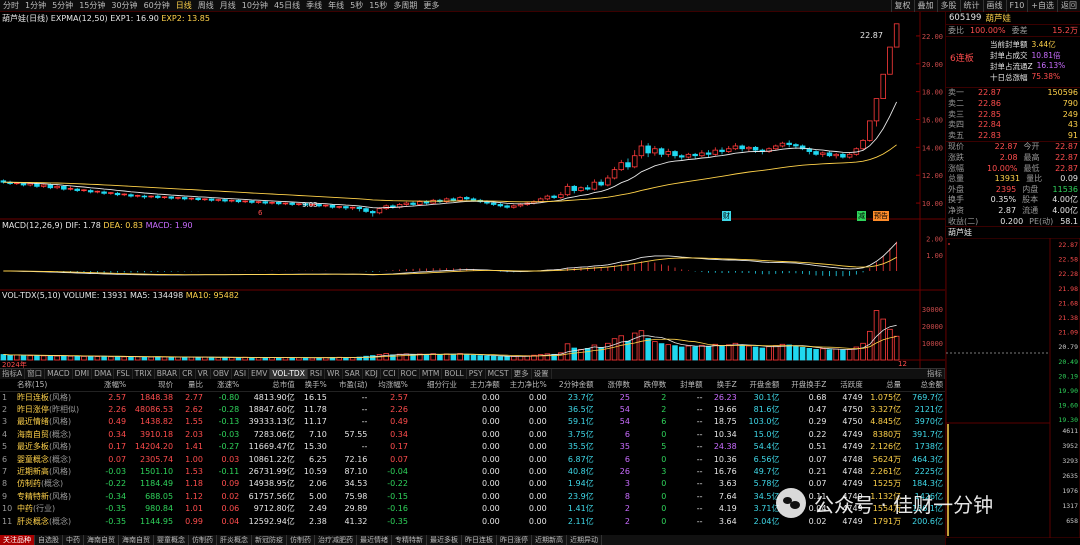 The image size is (1080, 545). I want to click on indicator-tab: ASI, so click(241, 374).